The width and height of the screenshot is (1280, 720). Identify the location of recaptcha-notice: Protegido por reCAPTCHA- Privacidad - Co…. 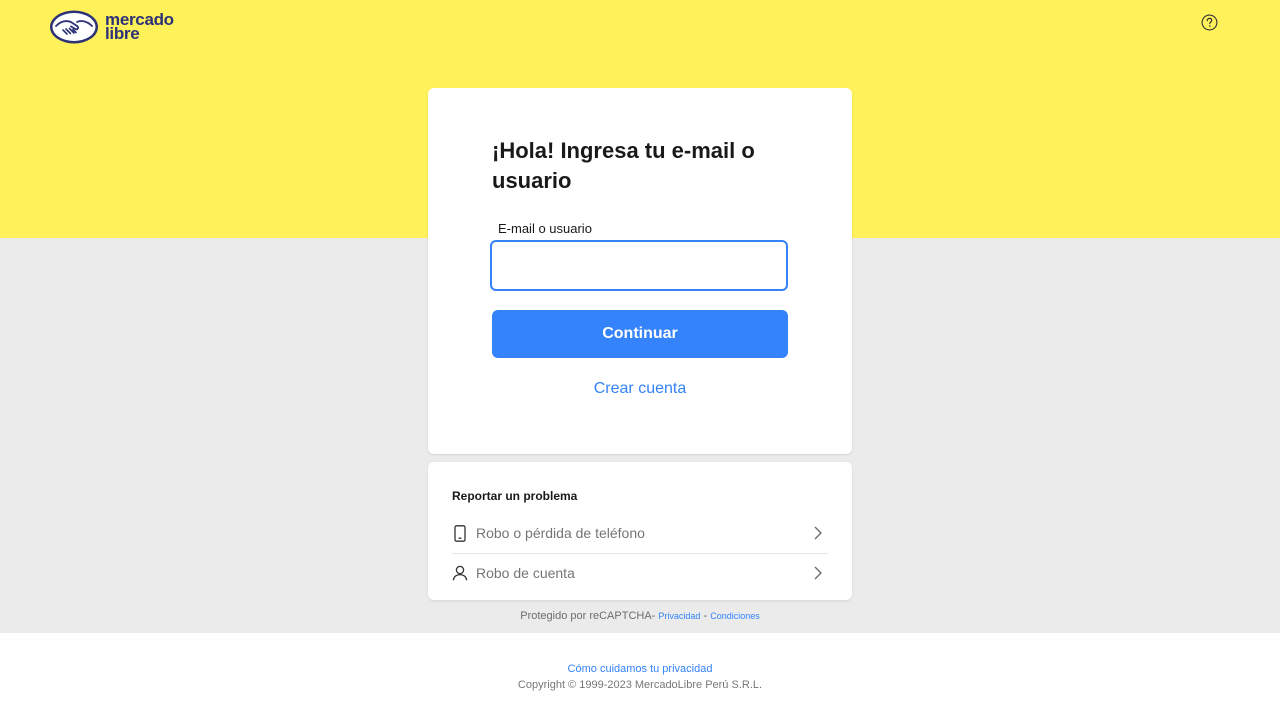
(640, 616).